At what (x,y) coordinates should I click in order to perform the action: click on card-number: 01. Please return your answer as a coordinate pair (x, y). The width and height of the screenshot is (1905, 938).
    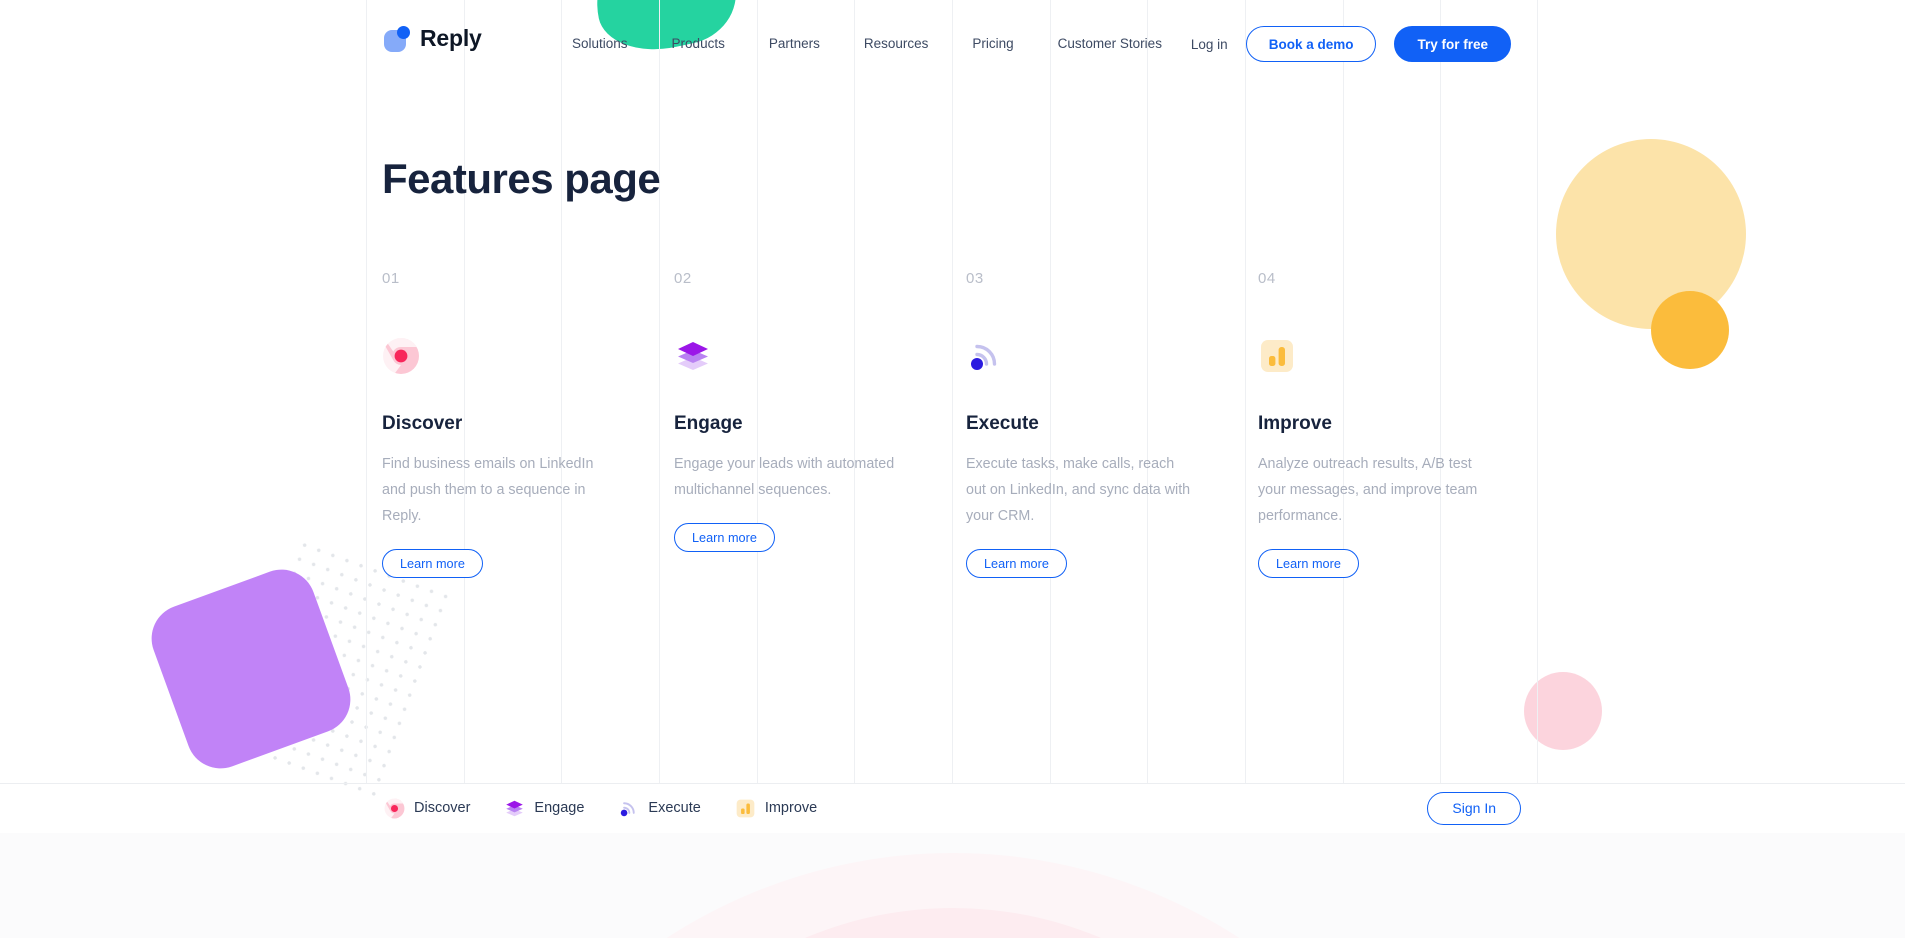
    Looking at the image, I should click on (391, 278).